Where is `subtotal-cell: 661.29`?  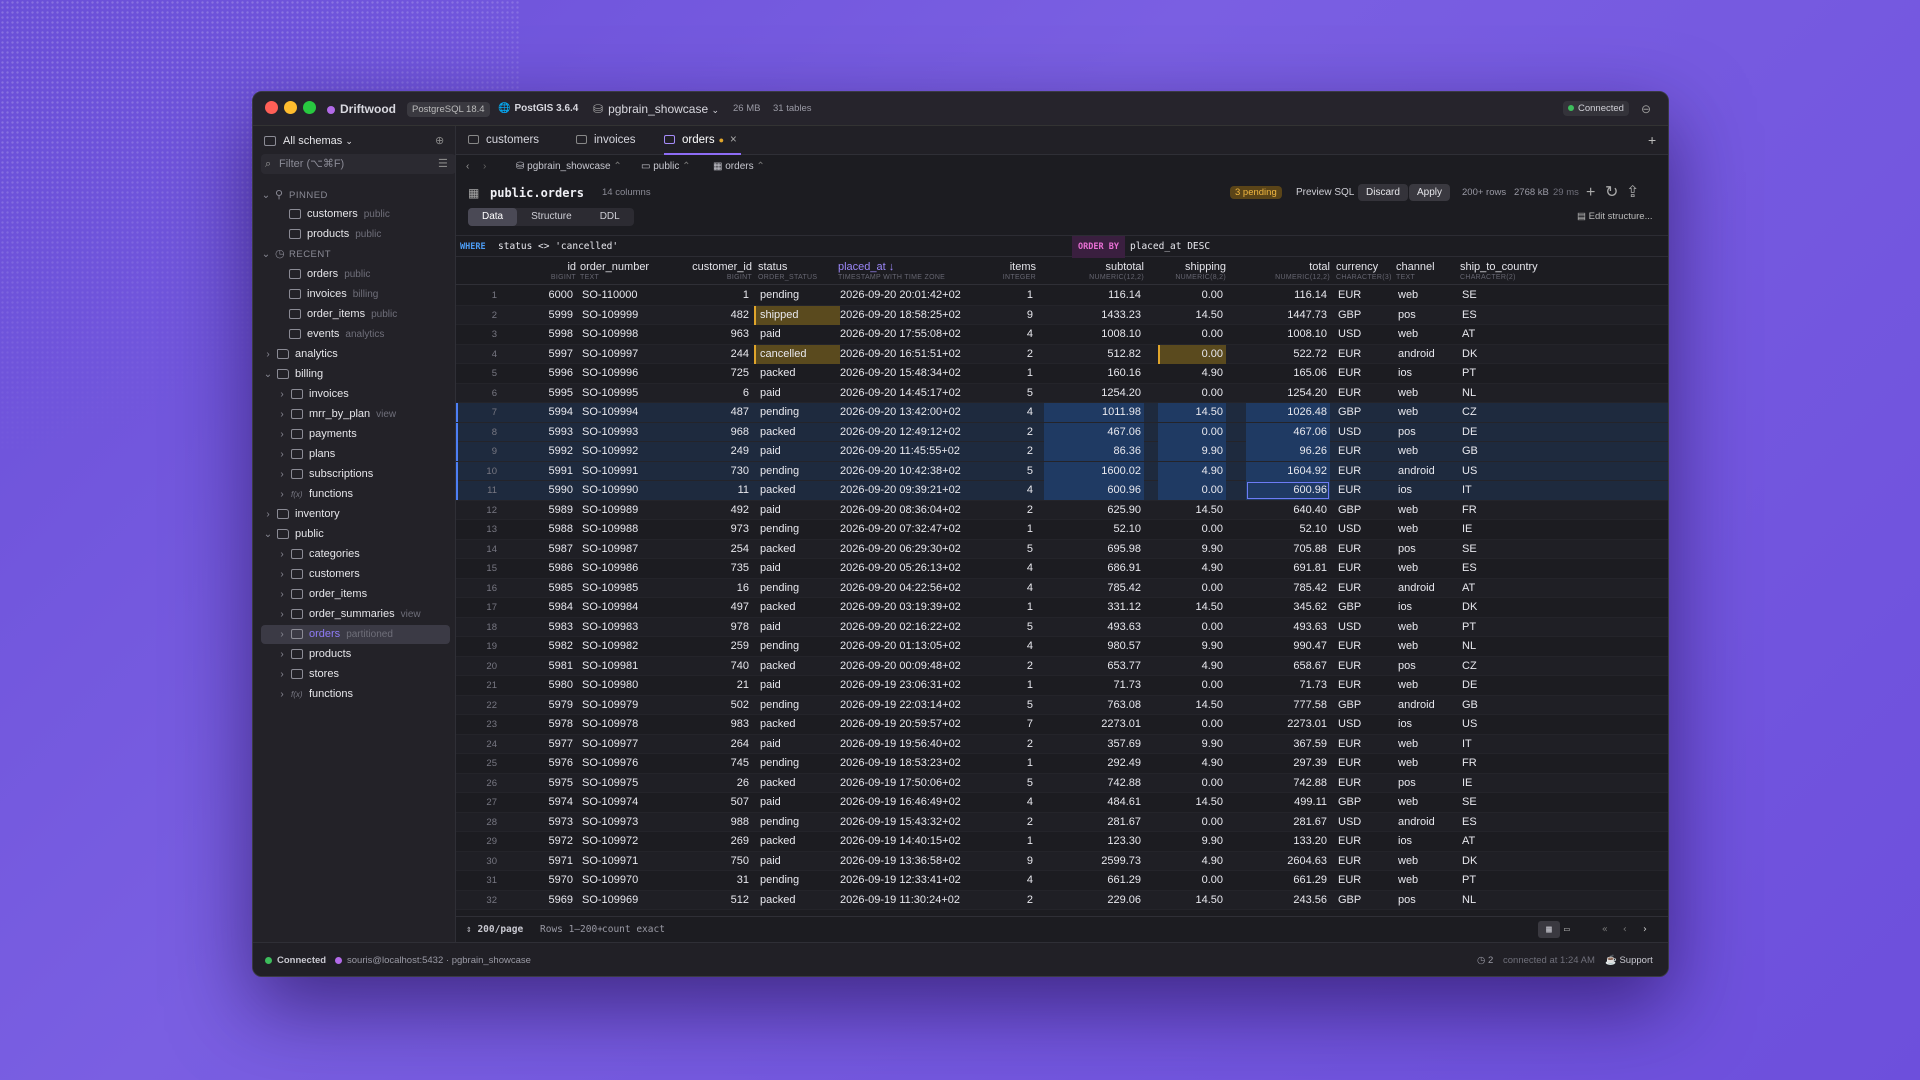 subtotal-cell: 661.29 is located at coordinates (1094, 880).